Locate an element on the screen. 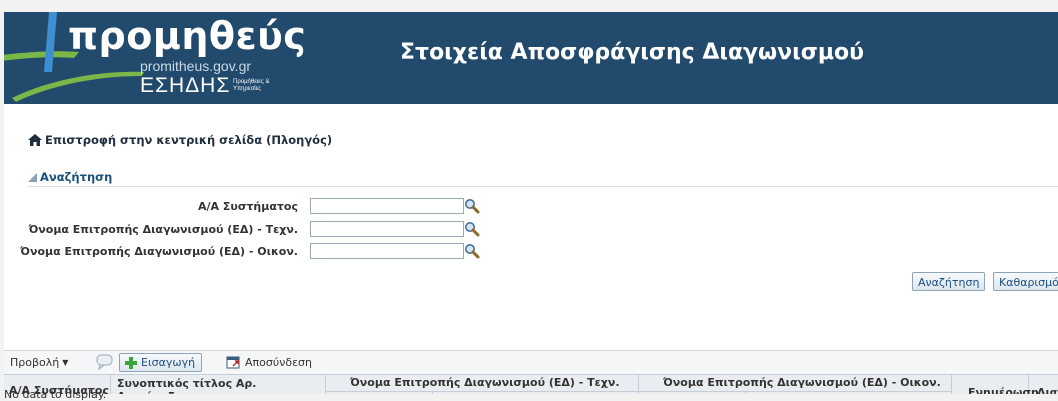 This screenshot has height=401, width=1058. detach-icon is located at coordinates (233, 362).